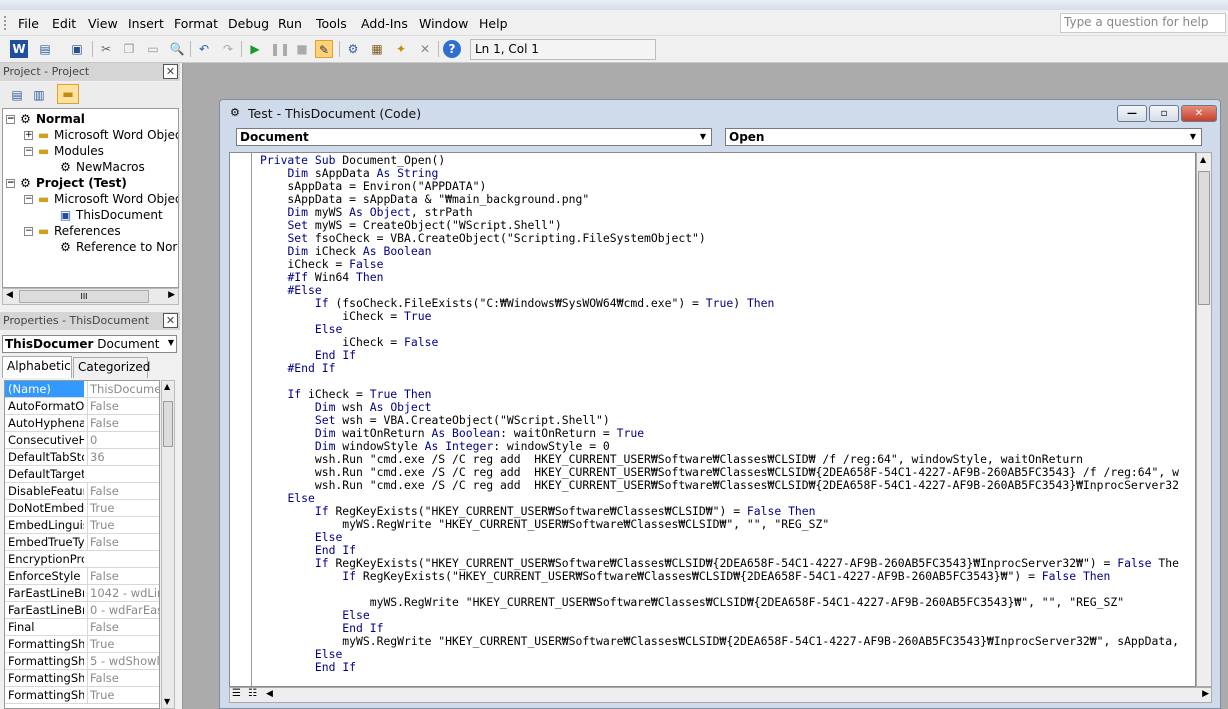 The width and height of the screenshot is (1228, 709). I want to click on word-icon: W, so click(19, 49).